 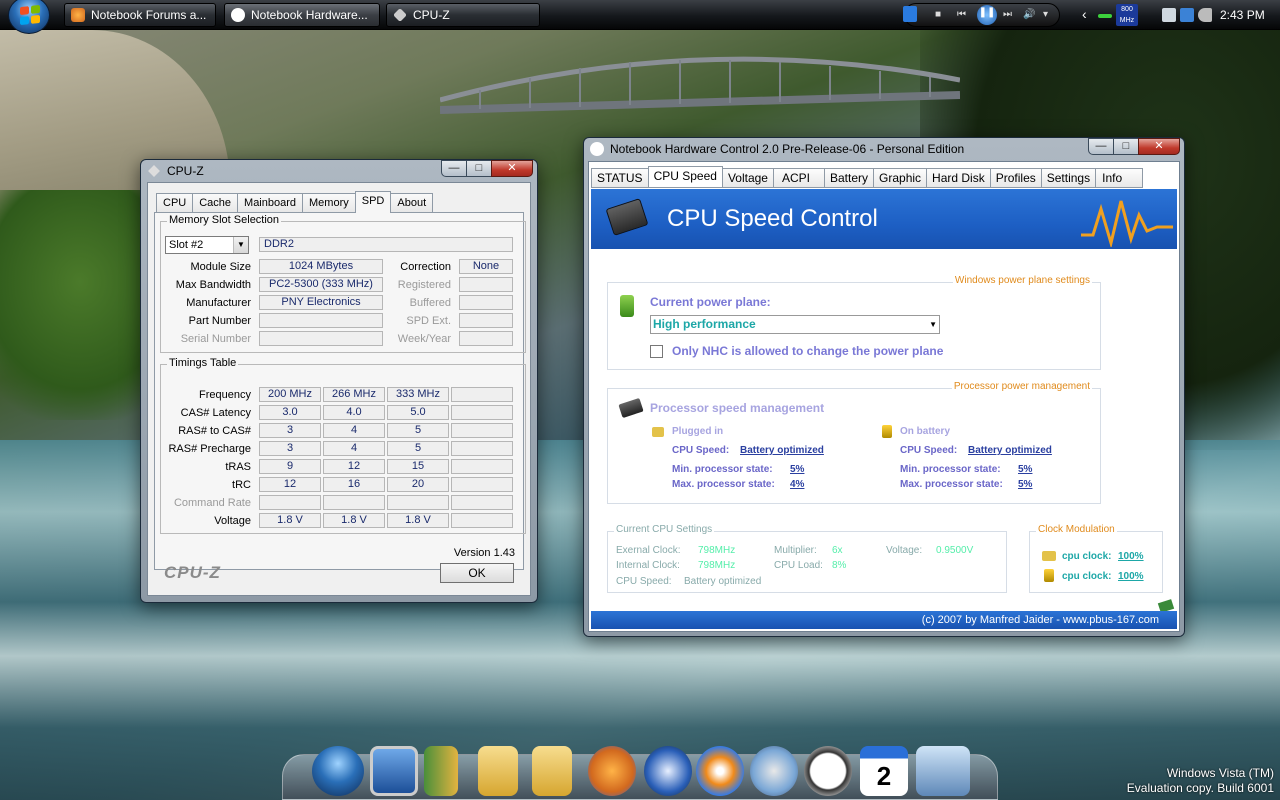 What do you see at coordinates (373, 202) in the screenshot?
I see `tab-spd: SPD` at bounding box center [373, 202].